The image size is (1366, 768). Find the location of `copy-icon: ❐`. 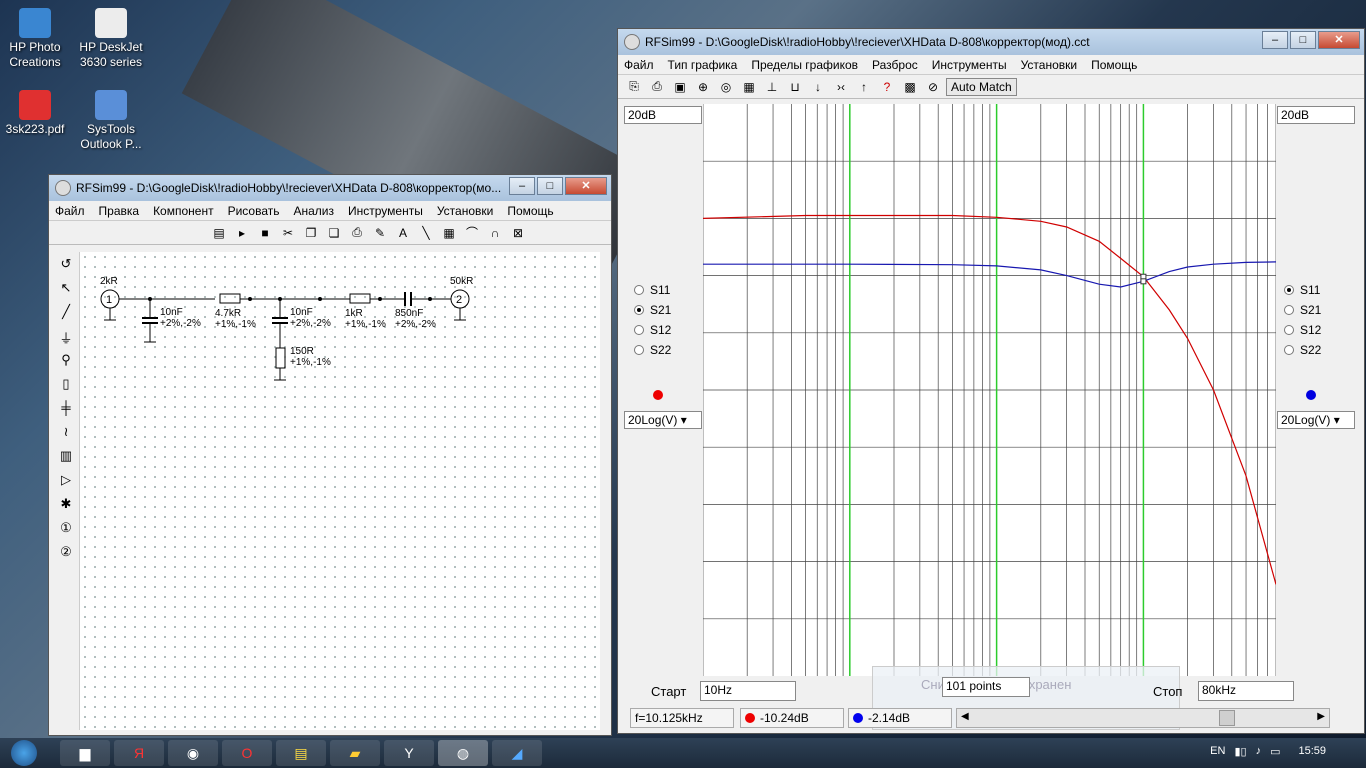

copy-icon: ❐ is located at coordinates (311, 233).